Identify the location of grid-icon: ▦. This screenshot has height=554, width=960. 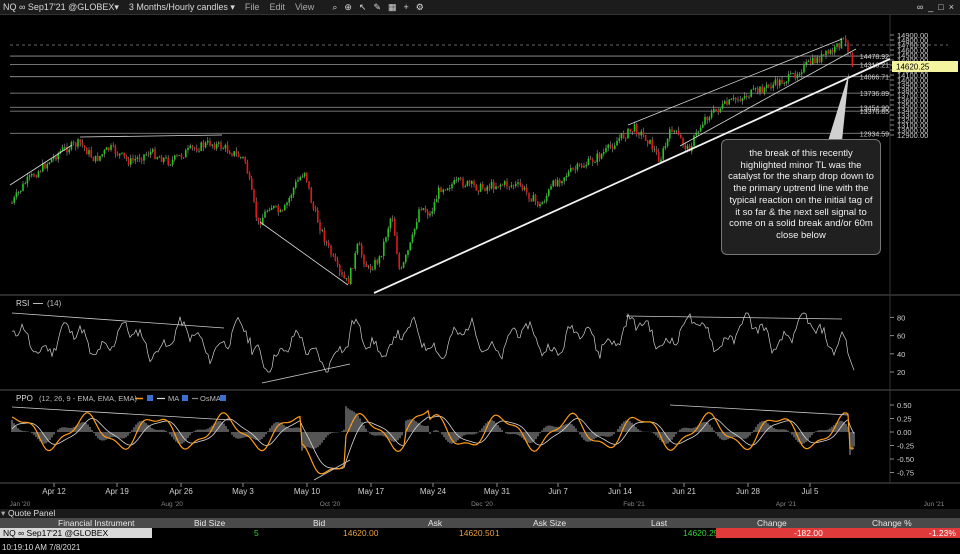
(392, 7).